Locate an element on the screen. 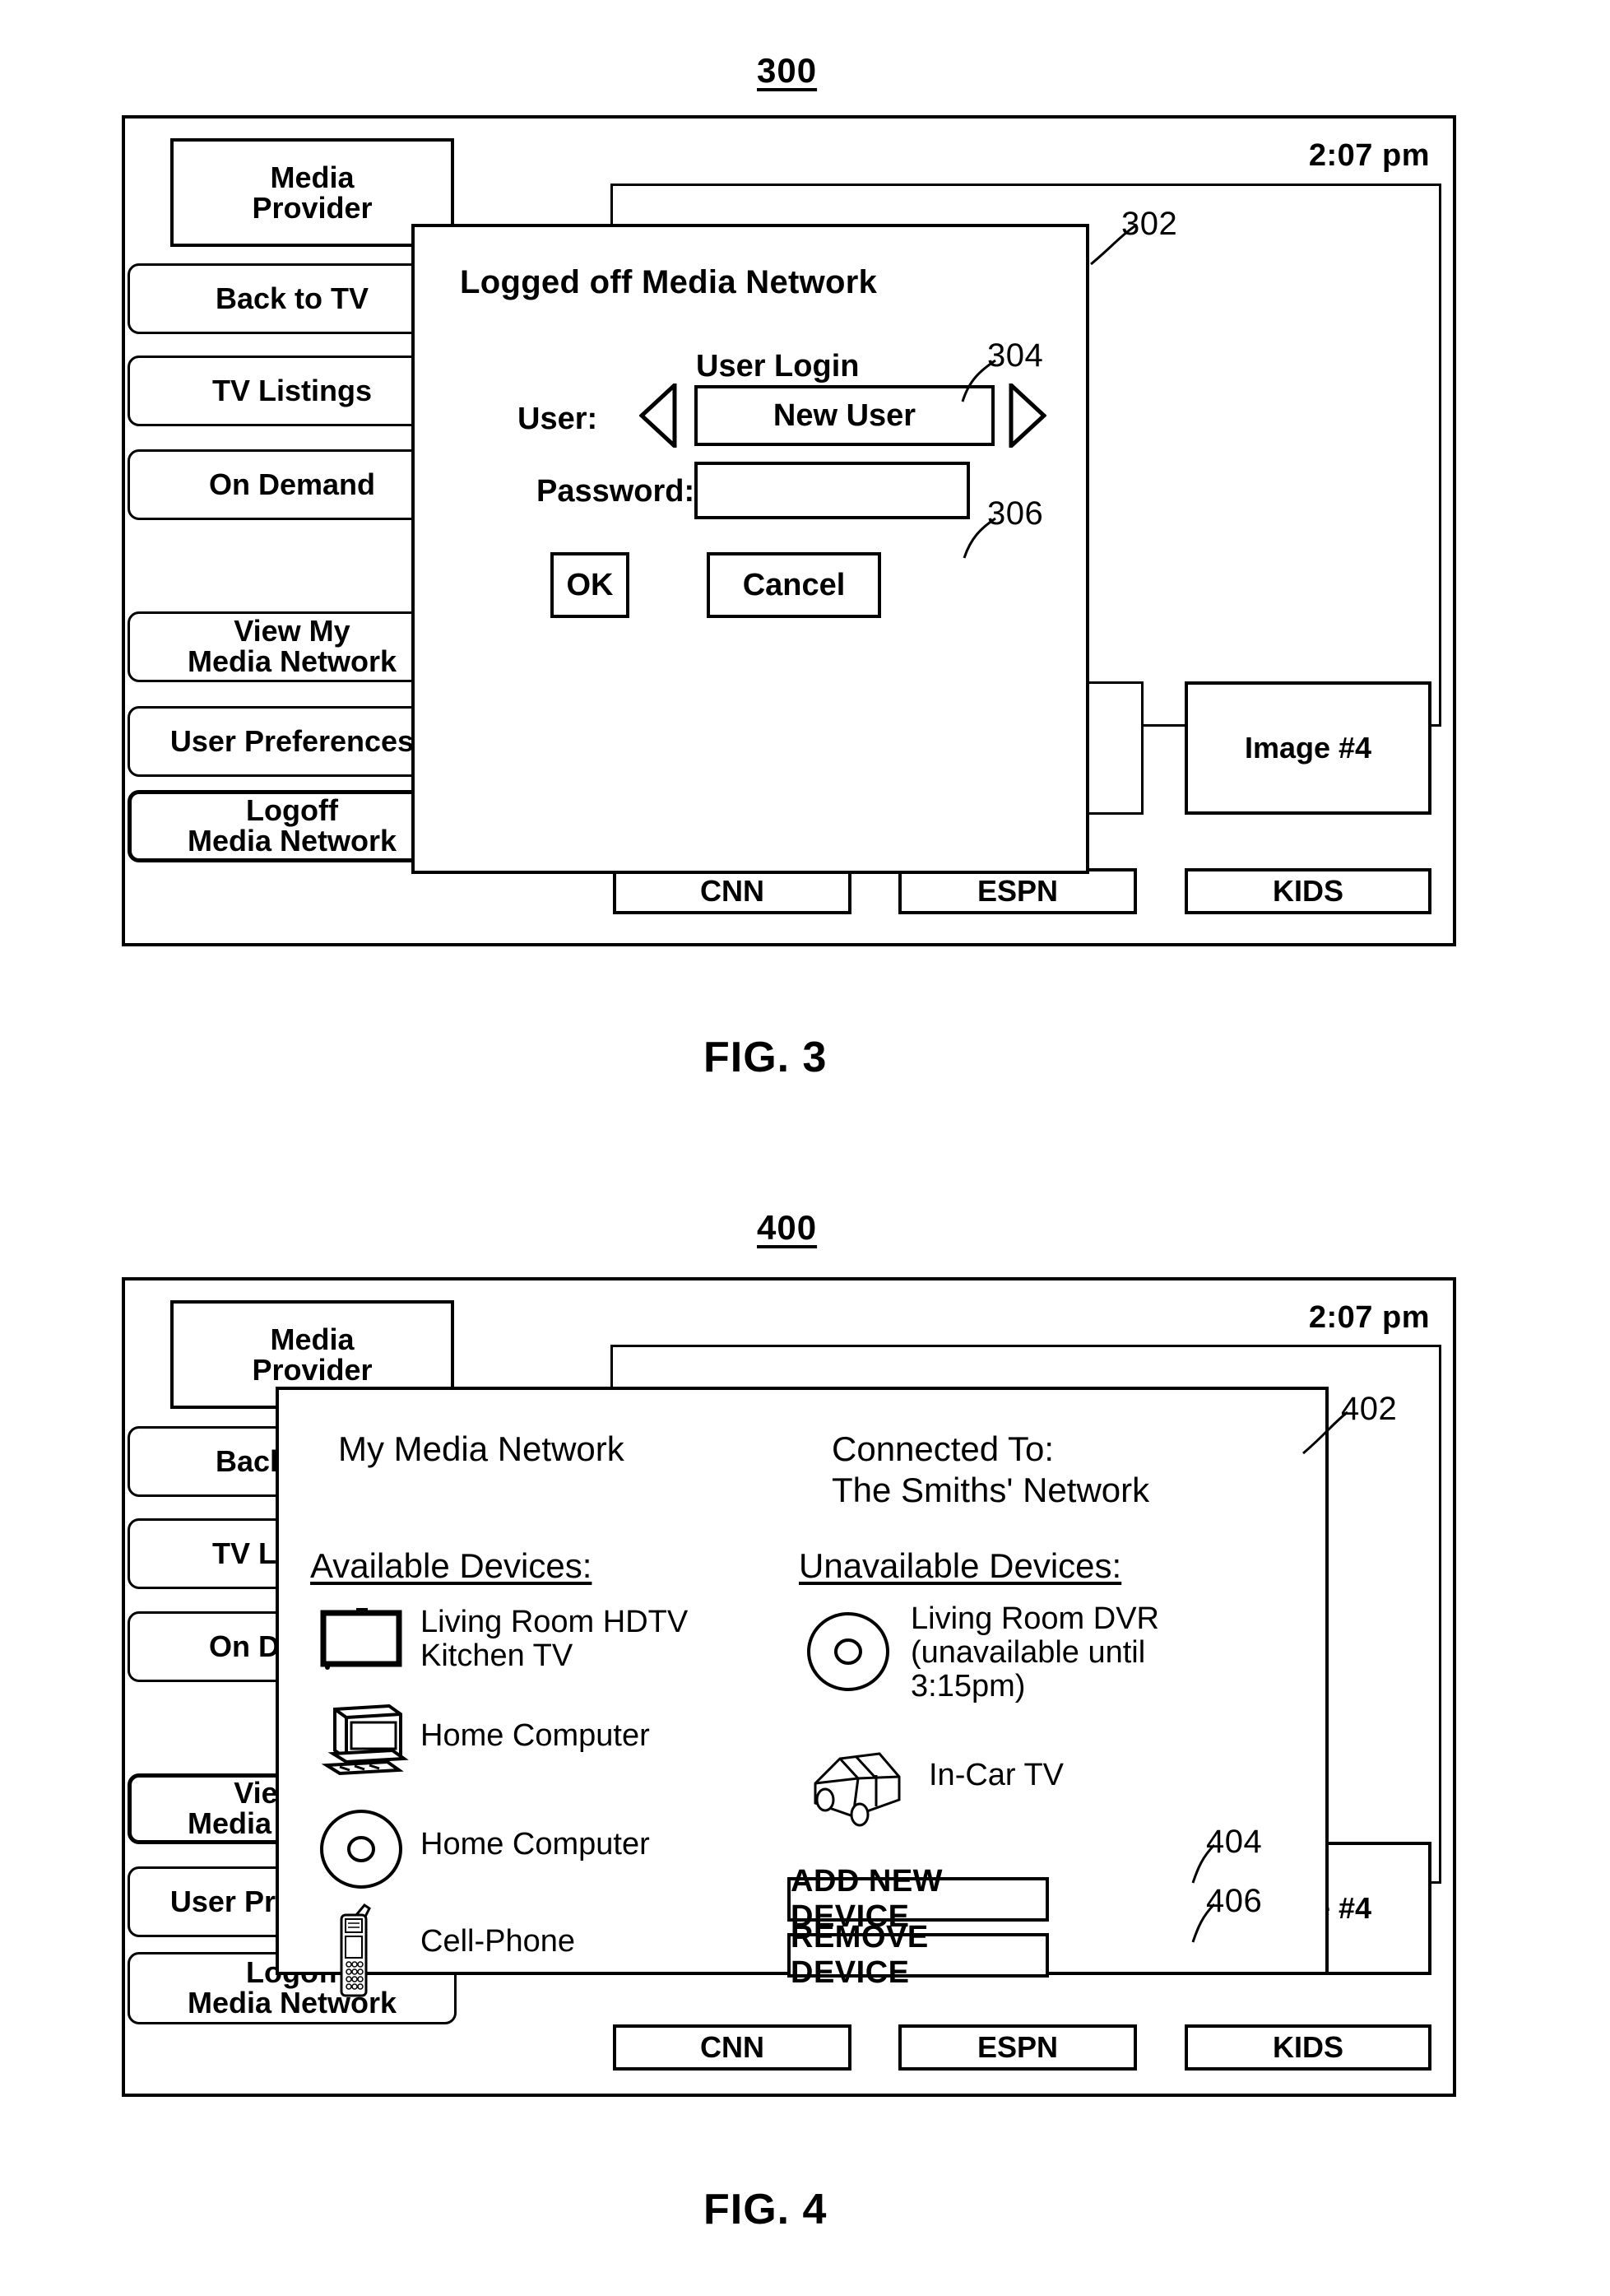 This screenshot has width=1610, height=2296. user-field-label: User: is located at coordinates (557, 419).